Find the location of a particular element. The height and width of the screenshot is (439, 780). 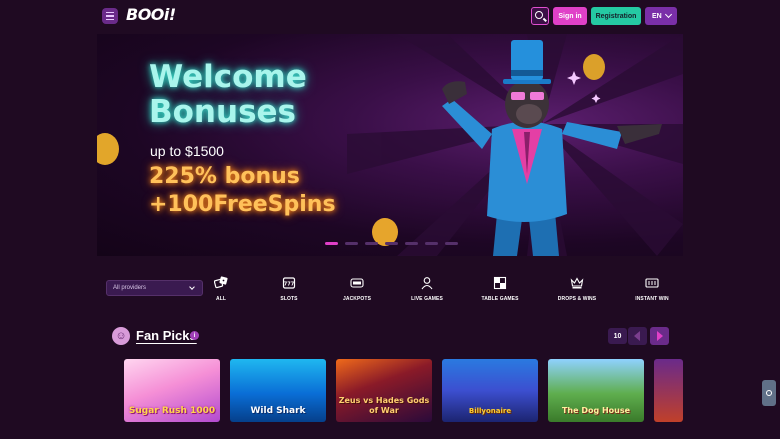

game-tile-dog-house: The Dog House is located at coordinates (596, 390).